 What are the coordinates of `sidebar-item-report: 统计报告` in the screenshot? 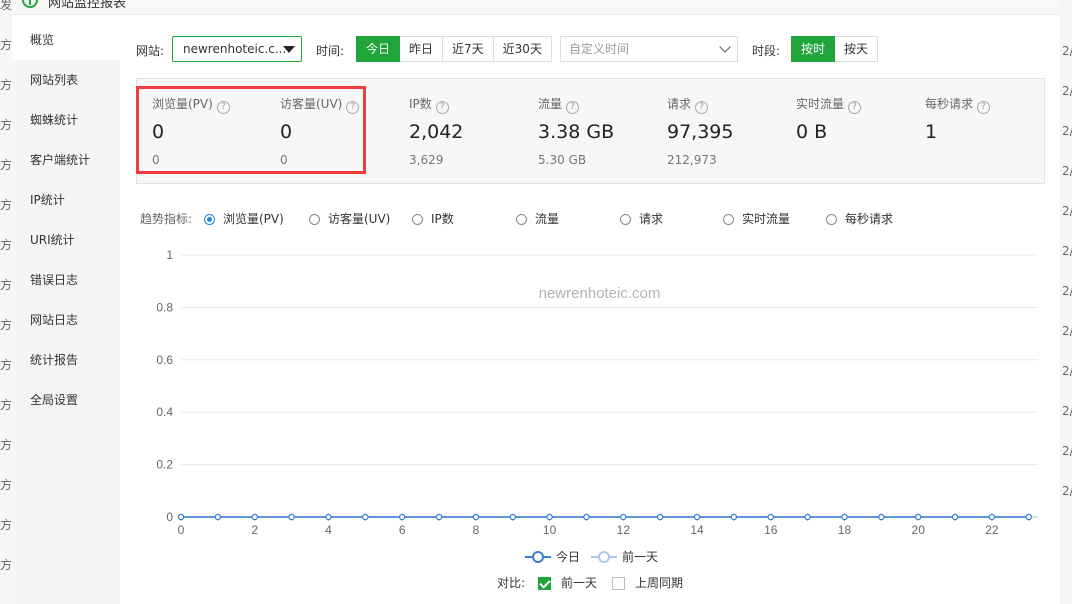 It's located at (66, 360).